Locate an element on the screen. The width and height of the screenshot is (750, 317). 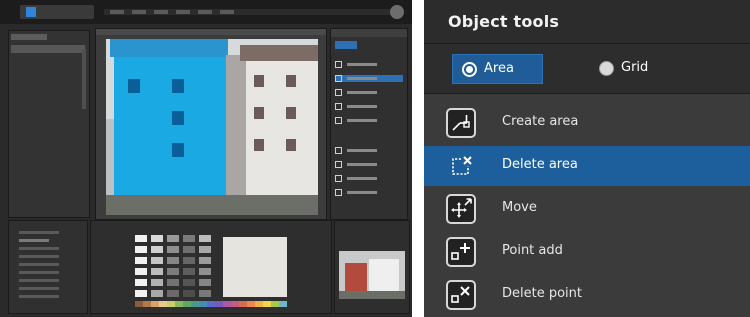
tool-create-area-label: Create area is located at coordinates (540, 121).